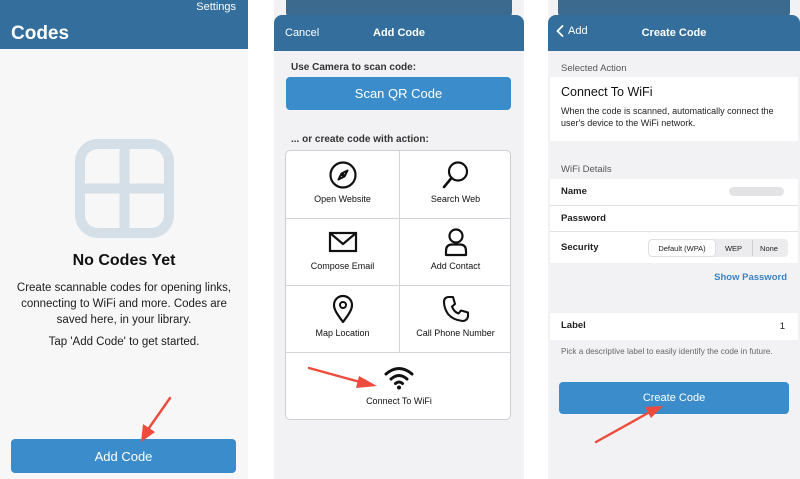  I want to click on action-label: Map Location, so click(342, 333).